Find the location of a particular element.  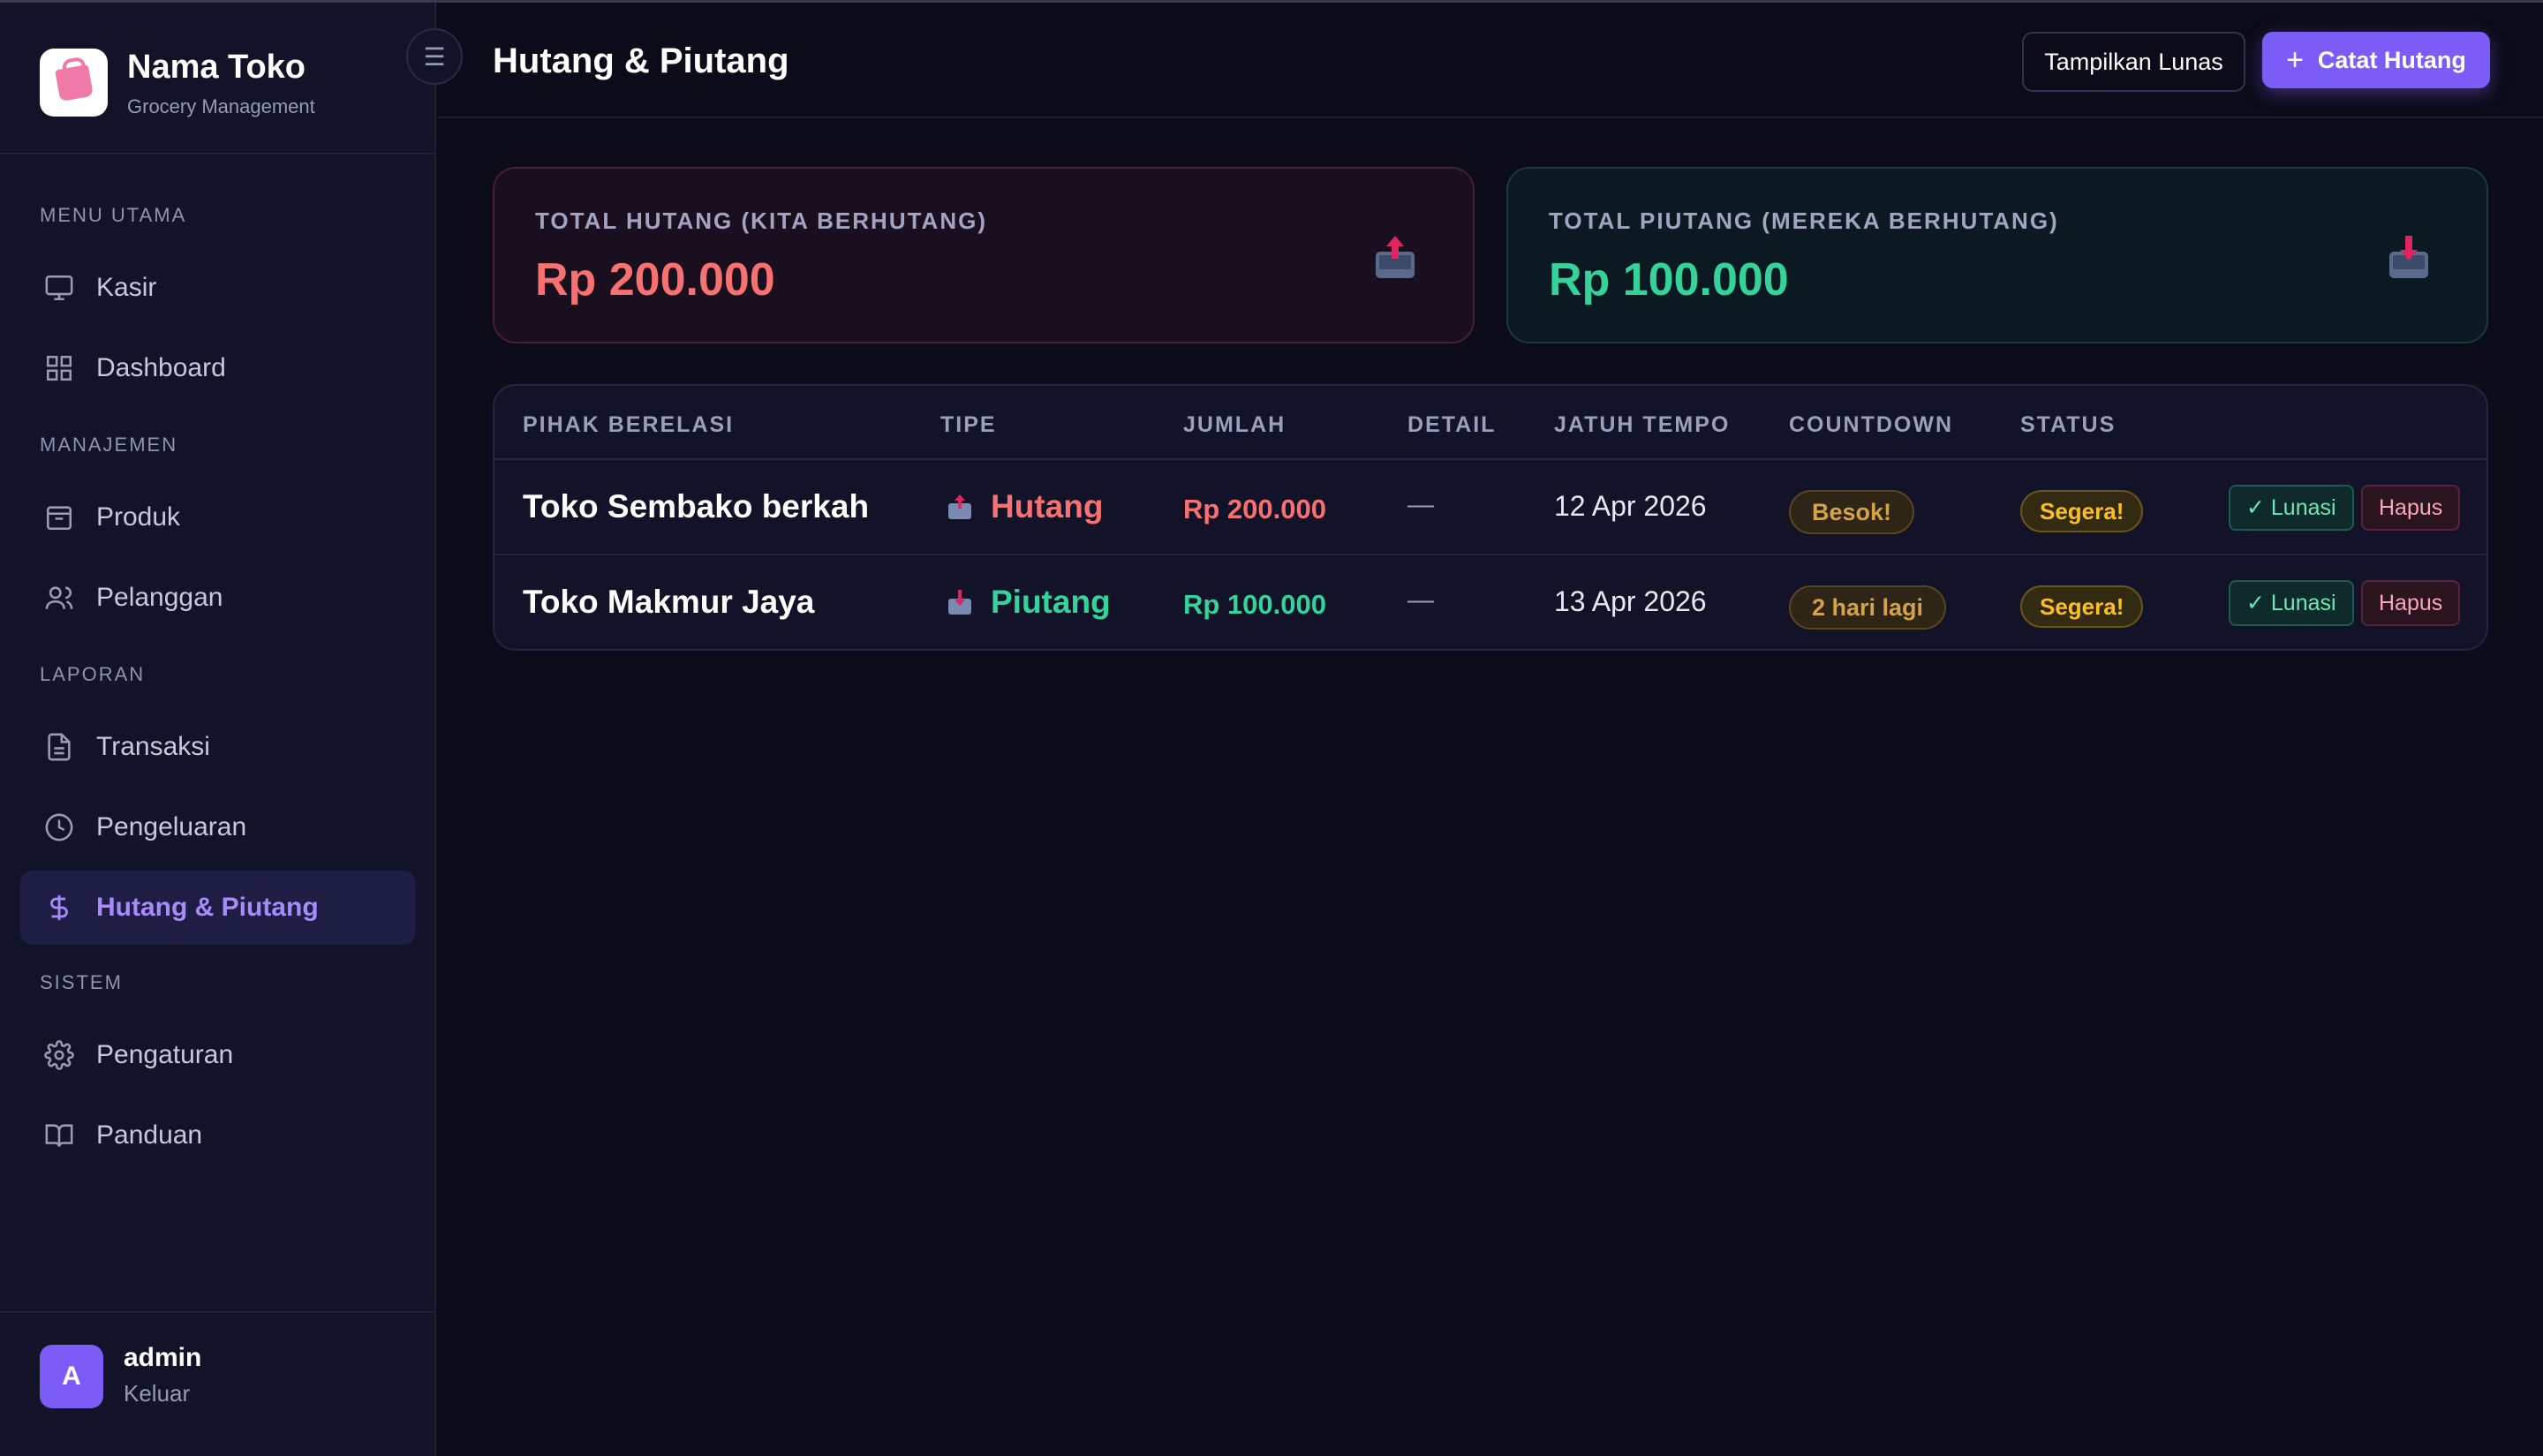

sidebar-item-produk: Produk is located at coordinates (218, 517).